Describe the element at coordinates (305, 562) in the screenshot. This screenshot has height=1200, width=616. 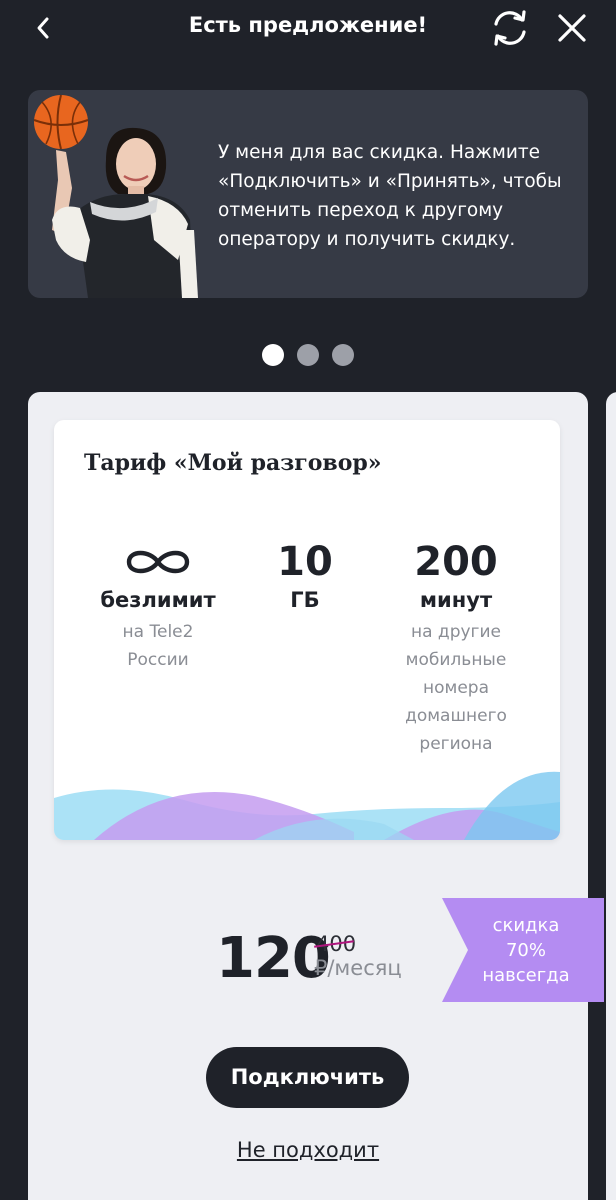
I see `feature-data-value: 10` at that location.